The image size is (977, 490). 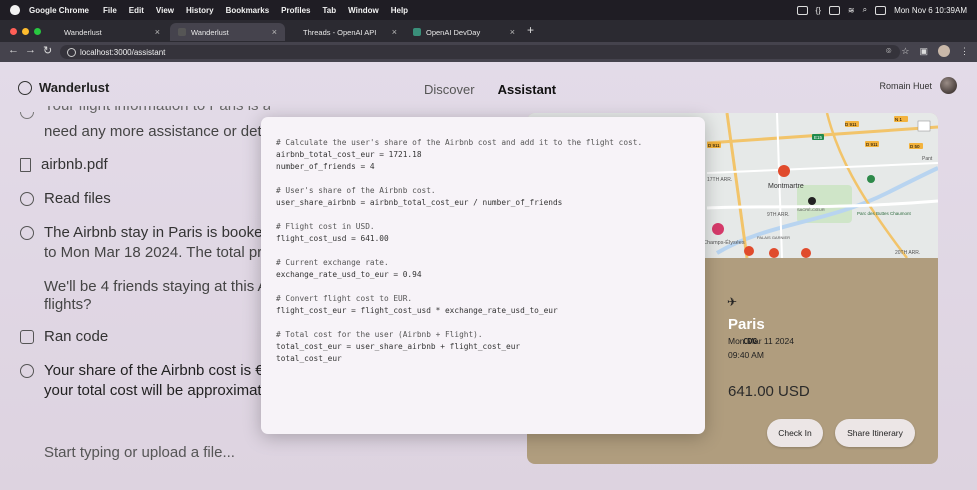 What do you see at coordinates (136, 10) in the screenshot?
I see `menu-edit: Edit` at bounding box center [136, 10].